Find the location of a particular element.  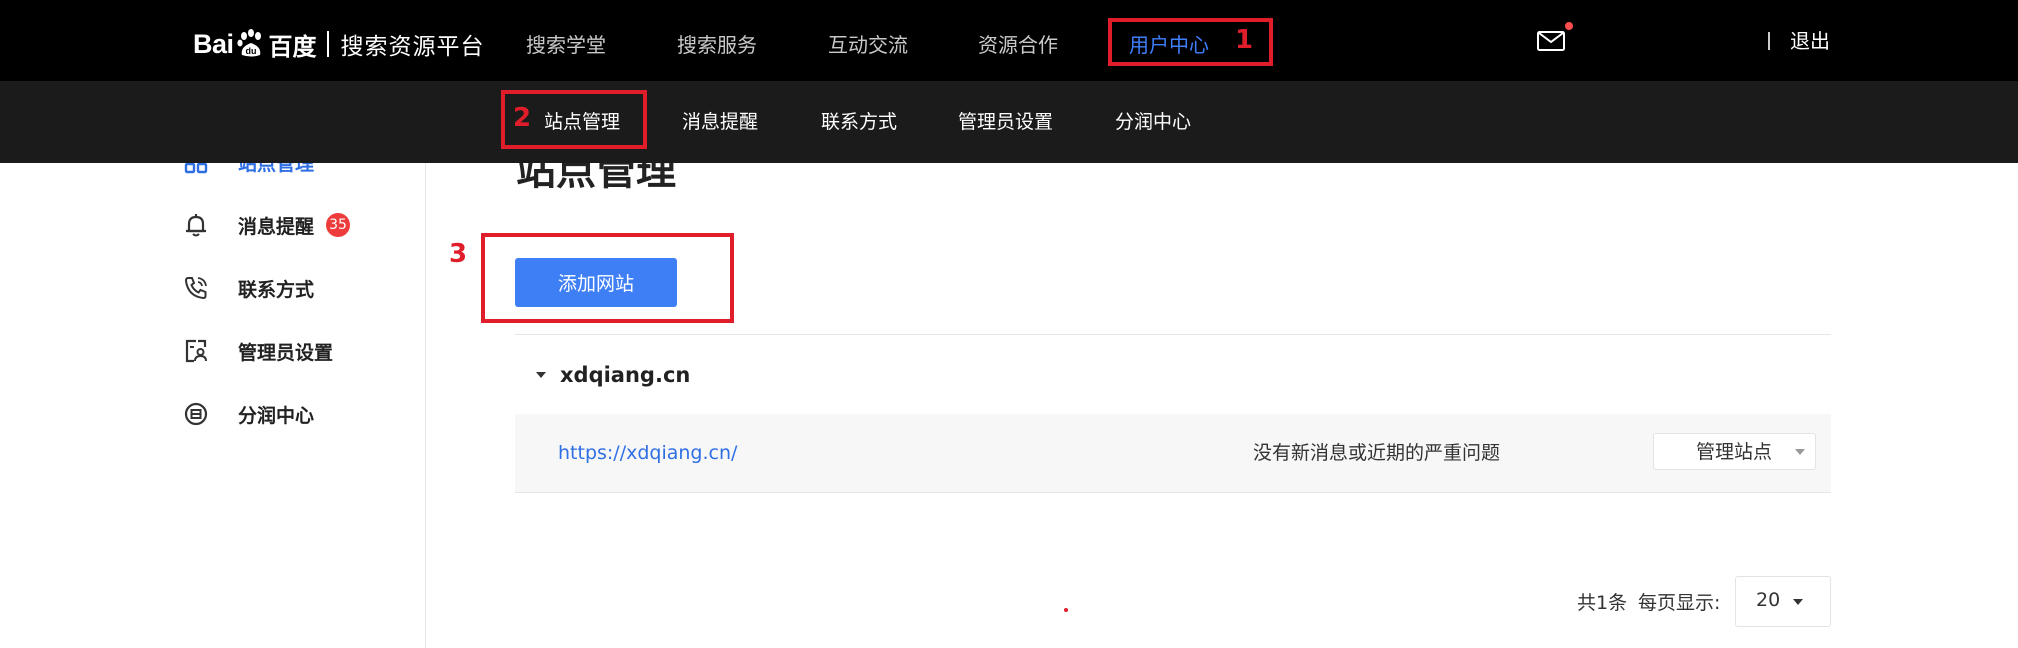

subnav-item-messages: 消息提醒 is located at coordinates (720, 122).